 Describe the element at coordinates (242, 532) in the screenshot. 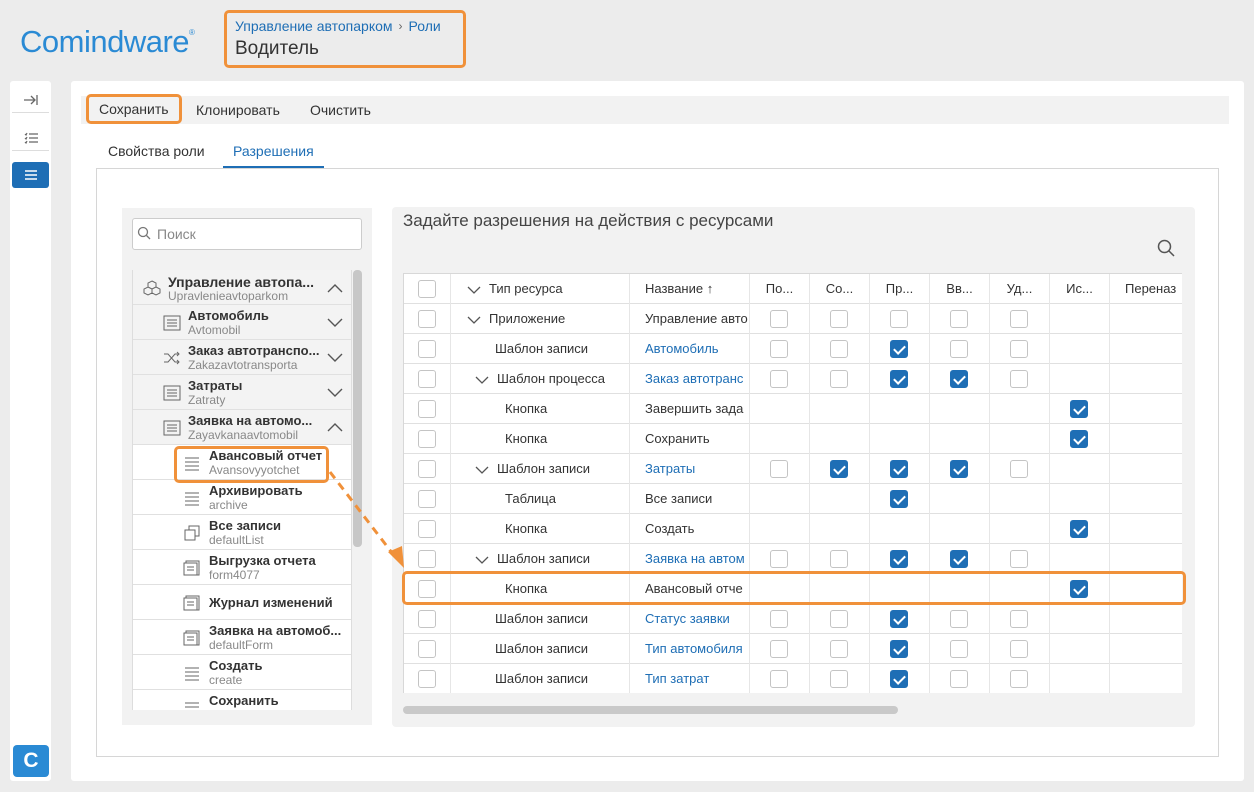

I see `tree-node-all-records: Все записи defaultList` at that location.